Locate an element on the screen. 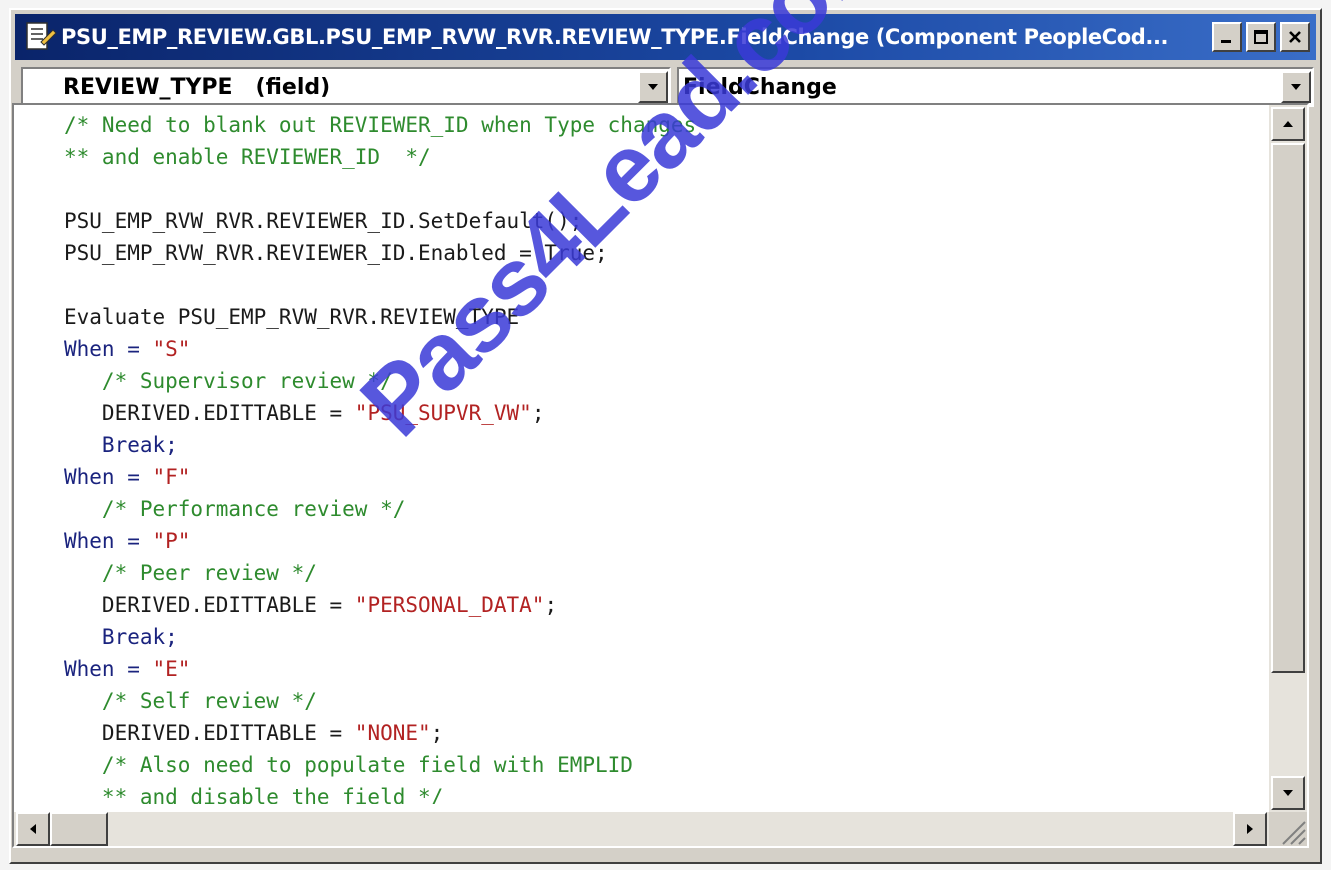 This screenshot has width=1331, height=870. object-dropdown-value: REVIEW_TYPE (field) is located at coordinates (197, 87).